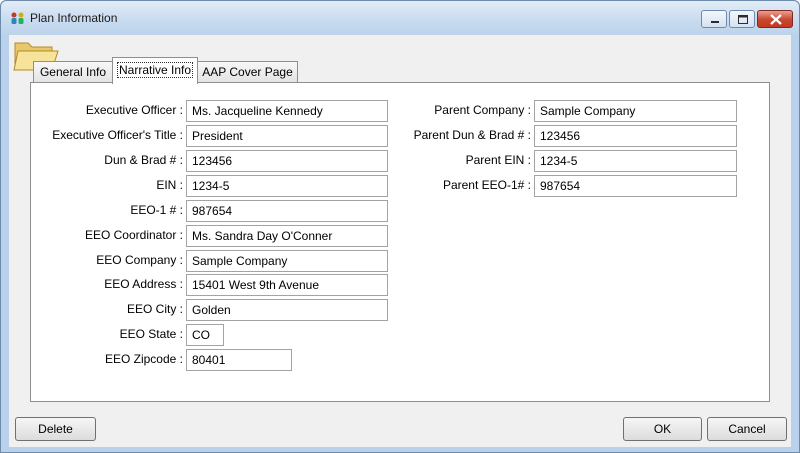 The image size is (800, 453). I want to click on eeo-city-label: EEO City :, so click(154, 309).